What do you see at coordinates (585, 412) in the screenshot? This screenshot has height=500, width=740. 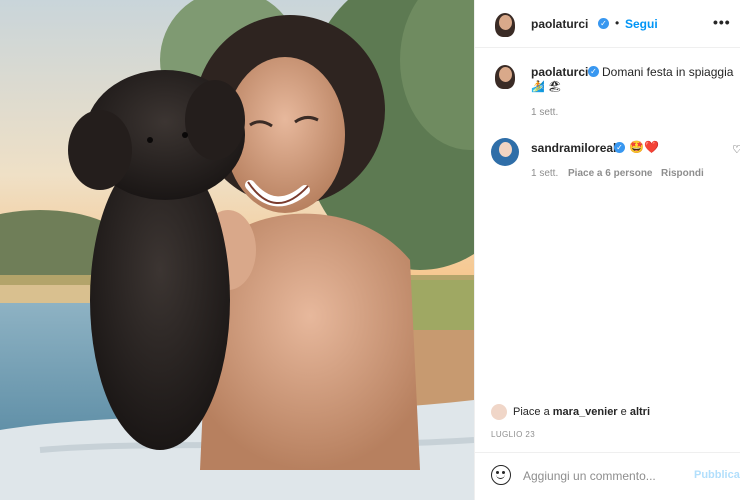 I see `likes-user: mara_venier` at bounding box center [585, 412].